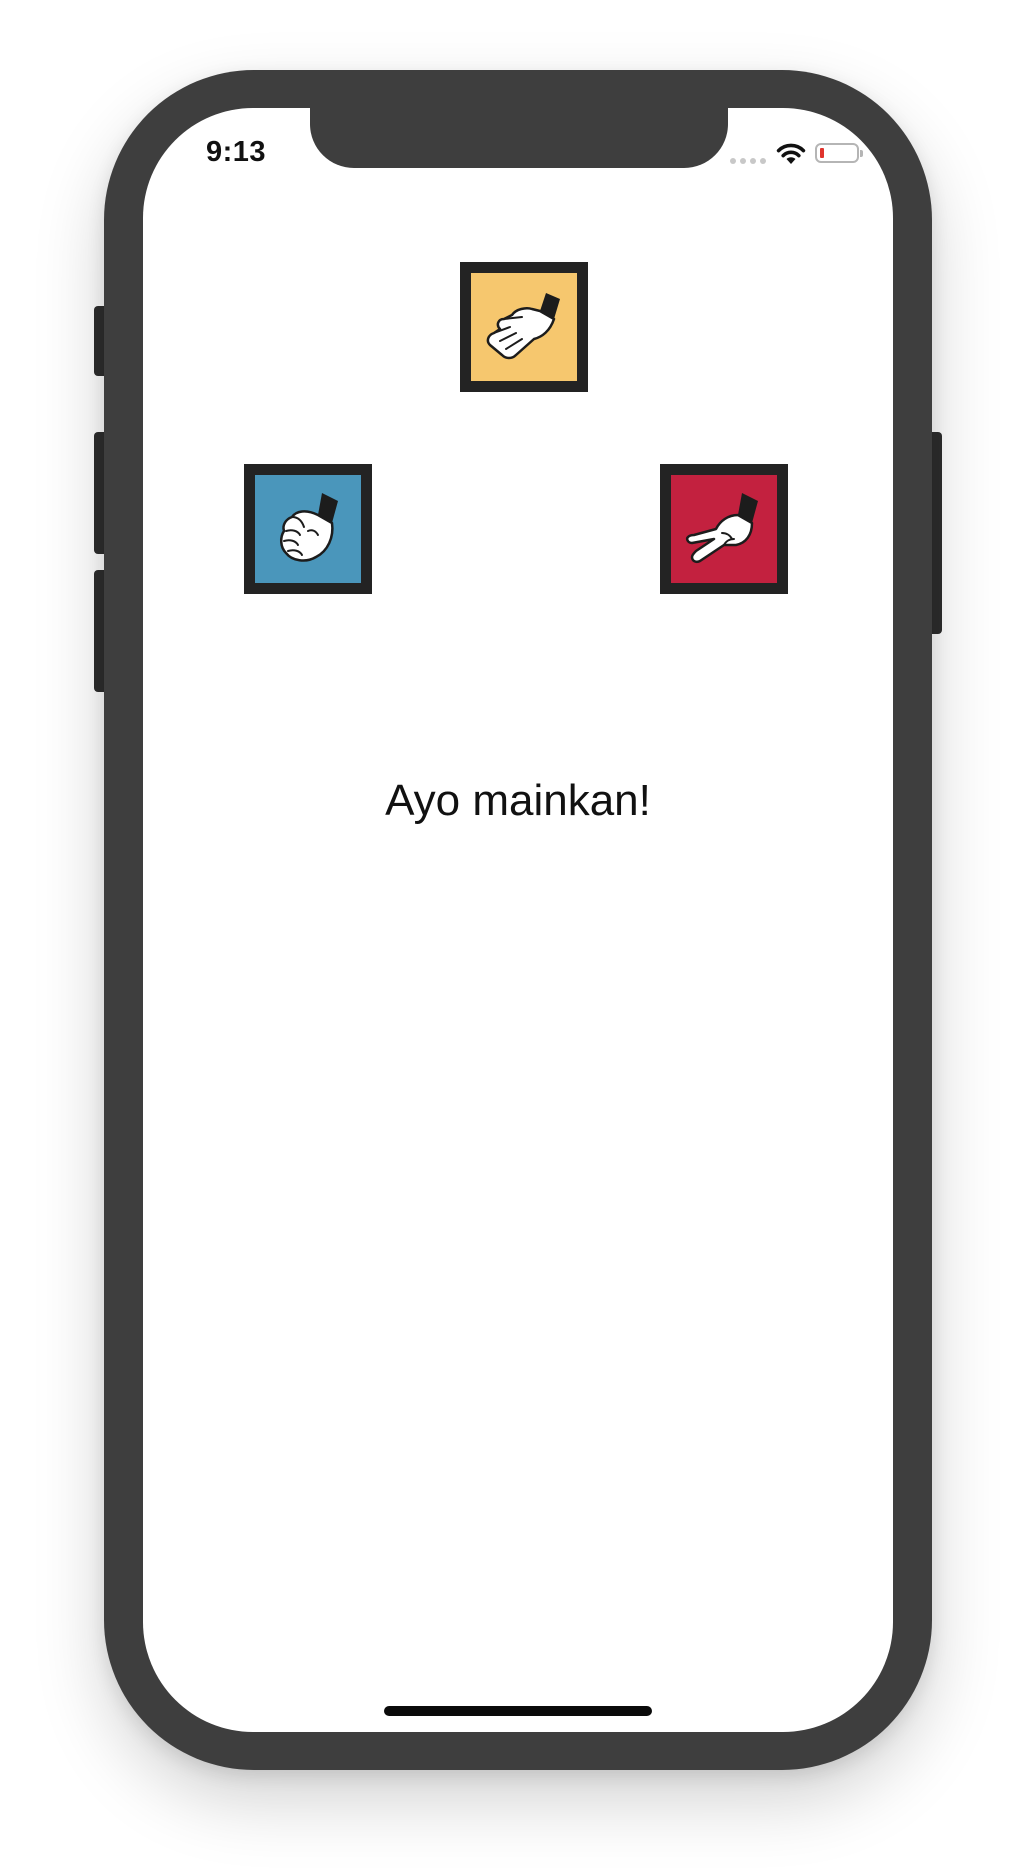  I want to click on fist-icon, so click(309, 527).